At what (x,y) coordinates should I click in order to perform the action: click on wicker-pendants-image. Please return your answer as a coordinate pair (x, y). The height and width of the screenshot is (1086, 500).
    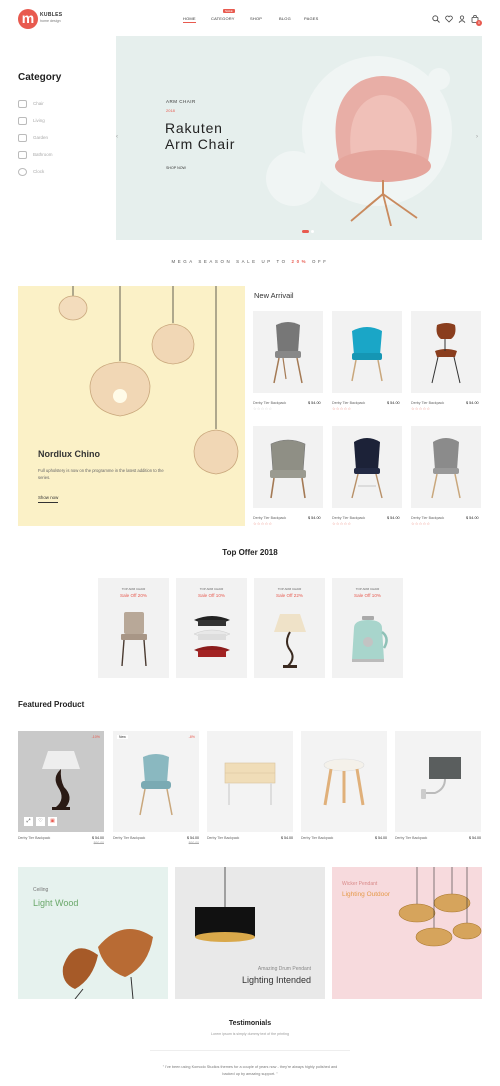
    Looking at the image, I should click on (440, 907).